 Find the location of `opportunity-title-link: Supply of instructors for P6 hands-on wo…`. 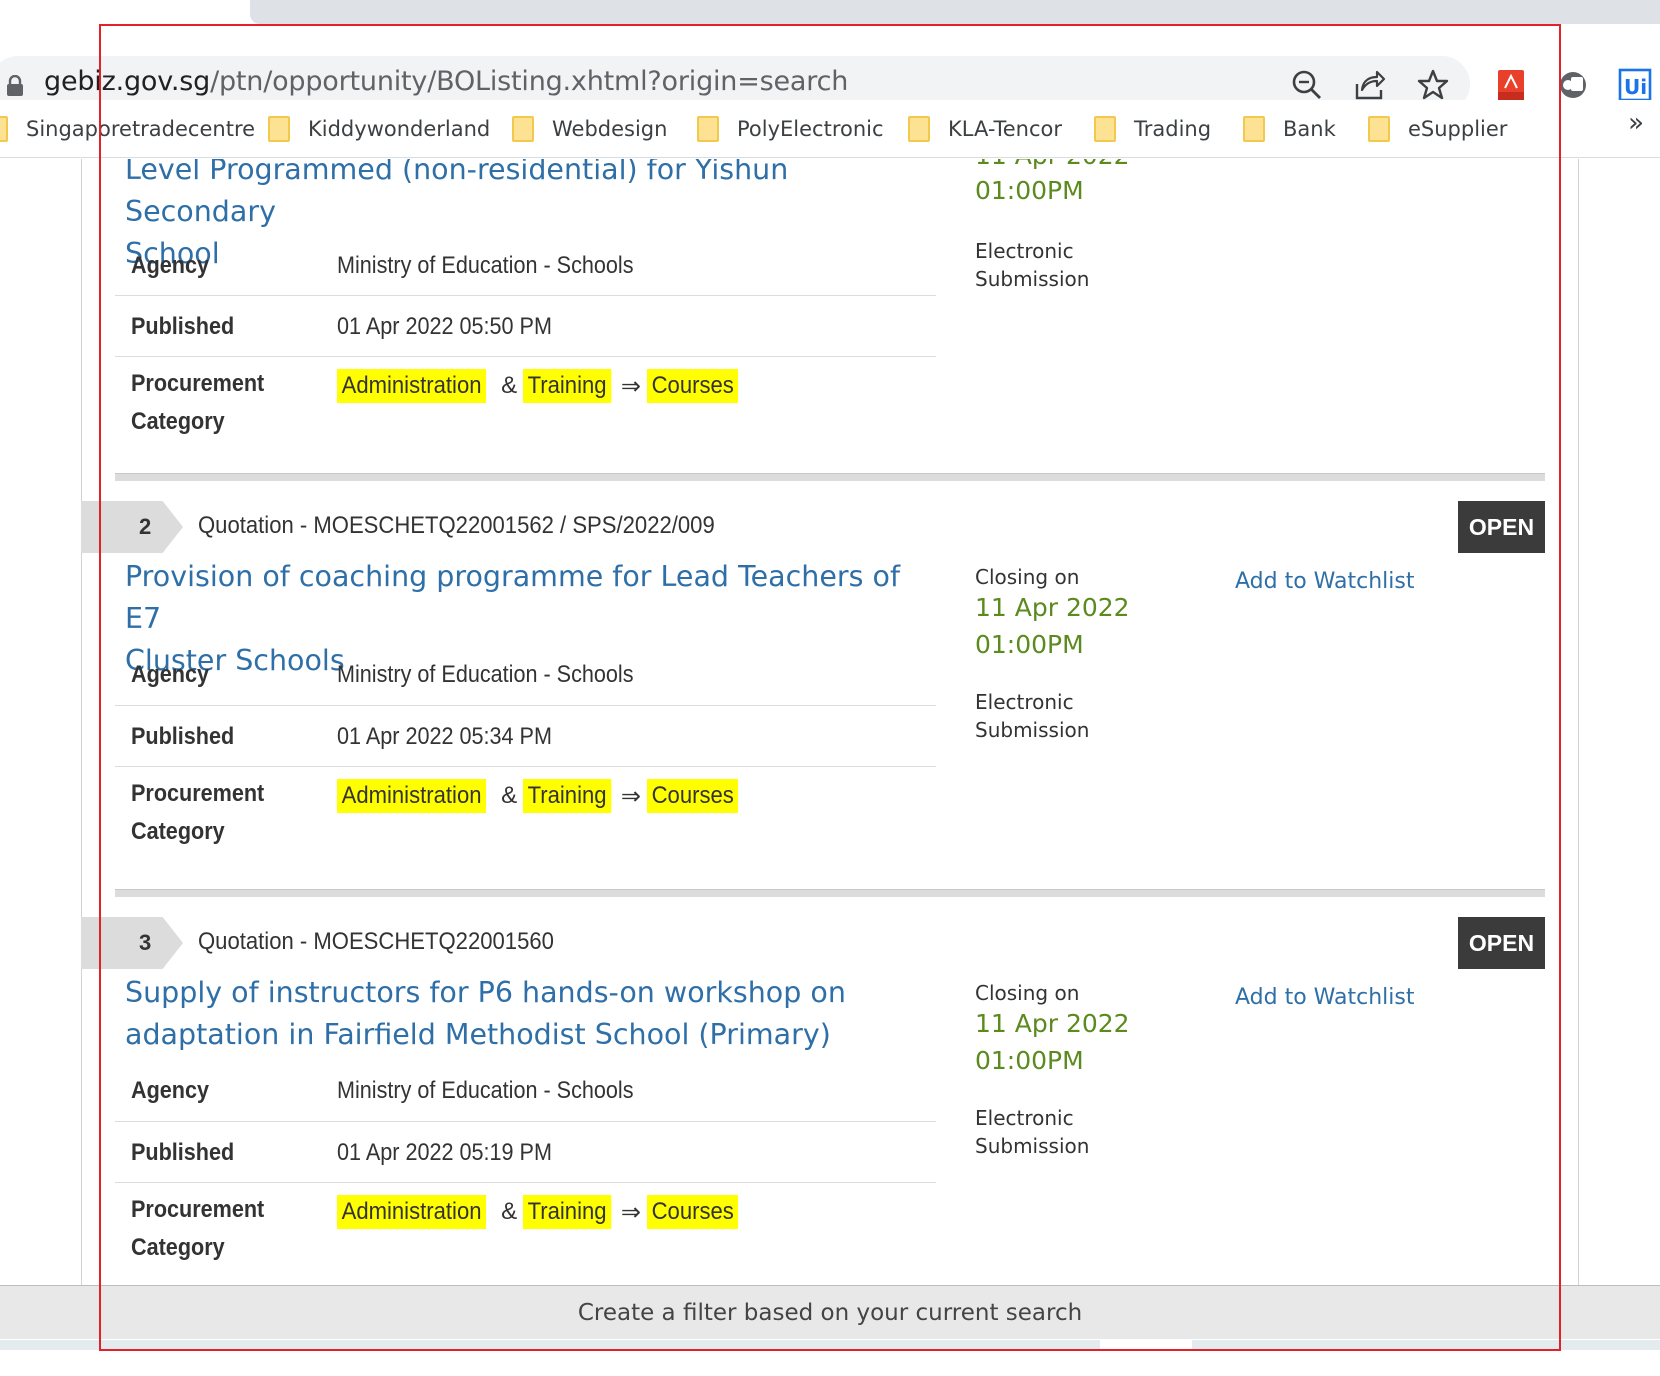

opportunity-title-link: Supply of instructors for P6 hands-on wo… is located at coordinates (525, 1014).